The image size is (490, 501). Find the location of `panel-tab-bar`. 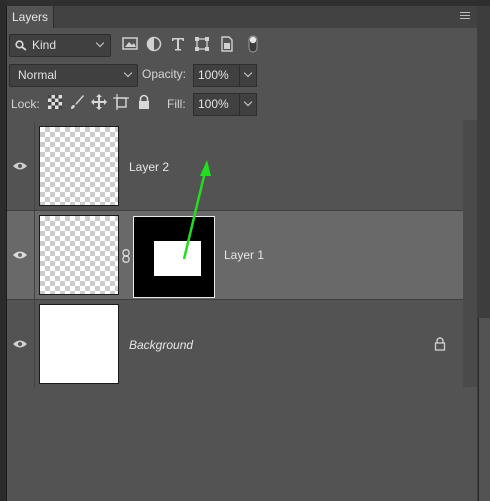

panel-tab-bar is located at coordinates (242, 17).